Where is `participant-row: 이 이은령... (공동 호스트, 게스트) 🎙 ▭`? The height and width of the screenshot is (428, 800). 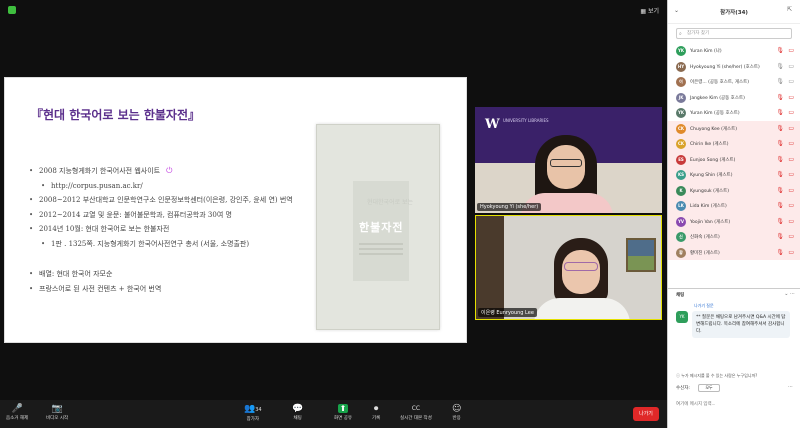
participant-row: 이 이은령... (공동 호스트, 게스트) 🎙 ▭ is located at coordinates (734, 82).